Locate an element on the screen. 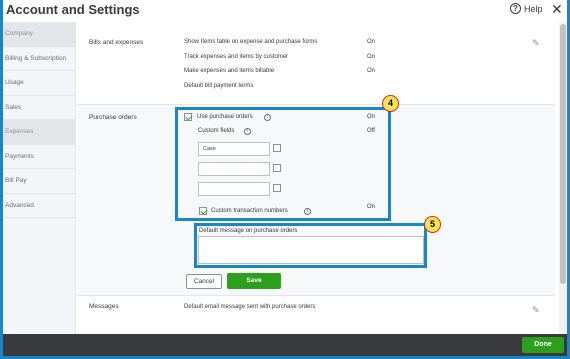 This screenshot has height=359, width=570. dialog-footer: Done is located at coordinates (285, 345).